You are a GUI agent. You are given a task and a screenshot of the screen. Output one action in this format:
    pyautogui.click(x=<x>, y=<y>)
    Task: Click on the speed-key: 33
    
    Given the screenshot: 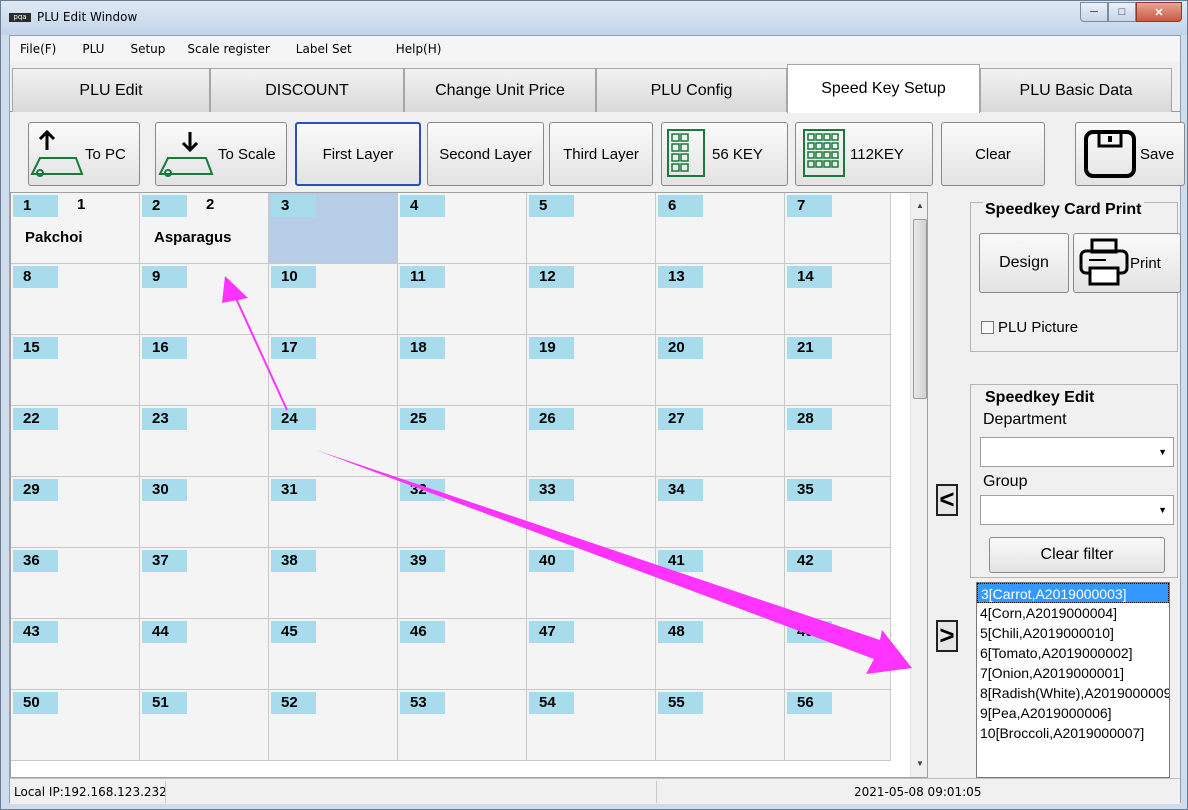 What is the action you would take?
    pyautogui.click(x=591, y=512)
    